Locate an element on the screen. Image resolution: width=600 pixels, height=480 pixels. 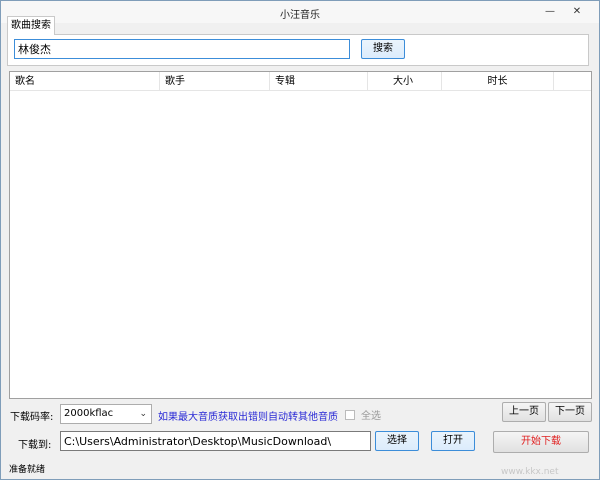
open-folder-button: 打开 is located at coordinates (453, 441).